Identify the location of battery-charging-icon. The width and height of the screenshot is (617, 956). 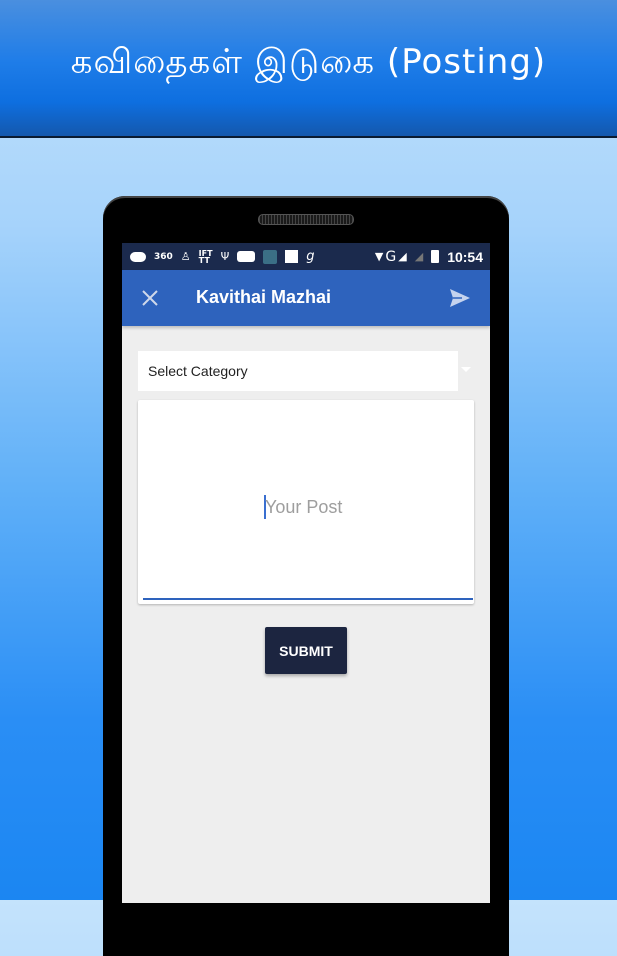
(435, 256).